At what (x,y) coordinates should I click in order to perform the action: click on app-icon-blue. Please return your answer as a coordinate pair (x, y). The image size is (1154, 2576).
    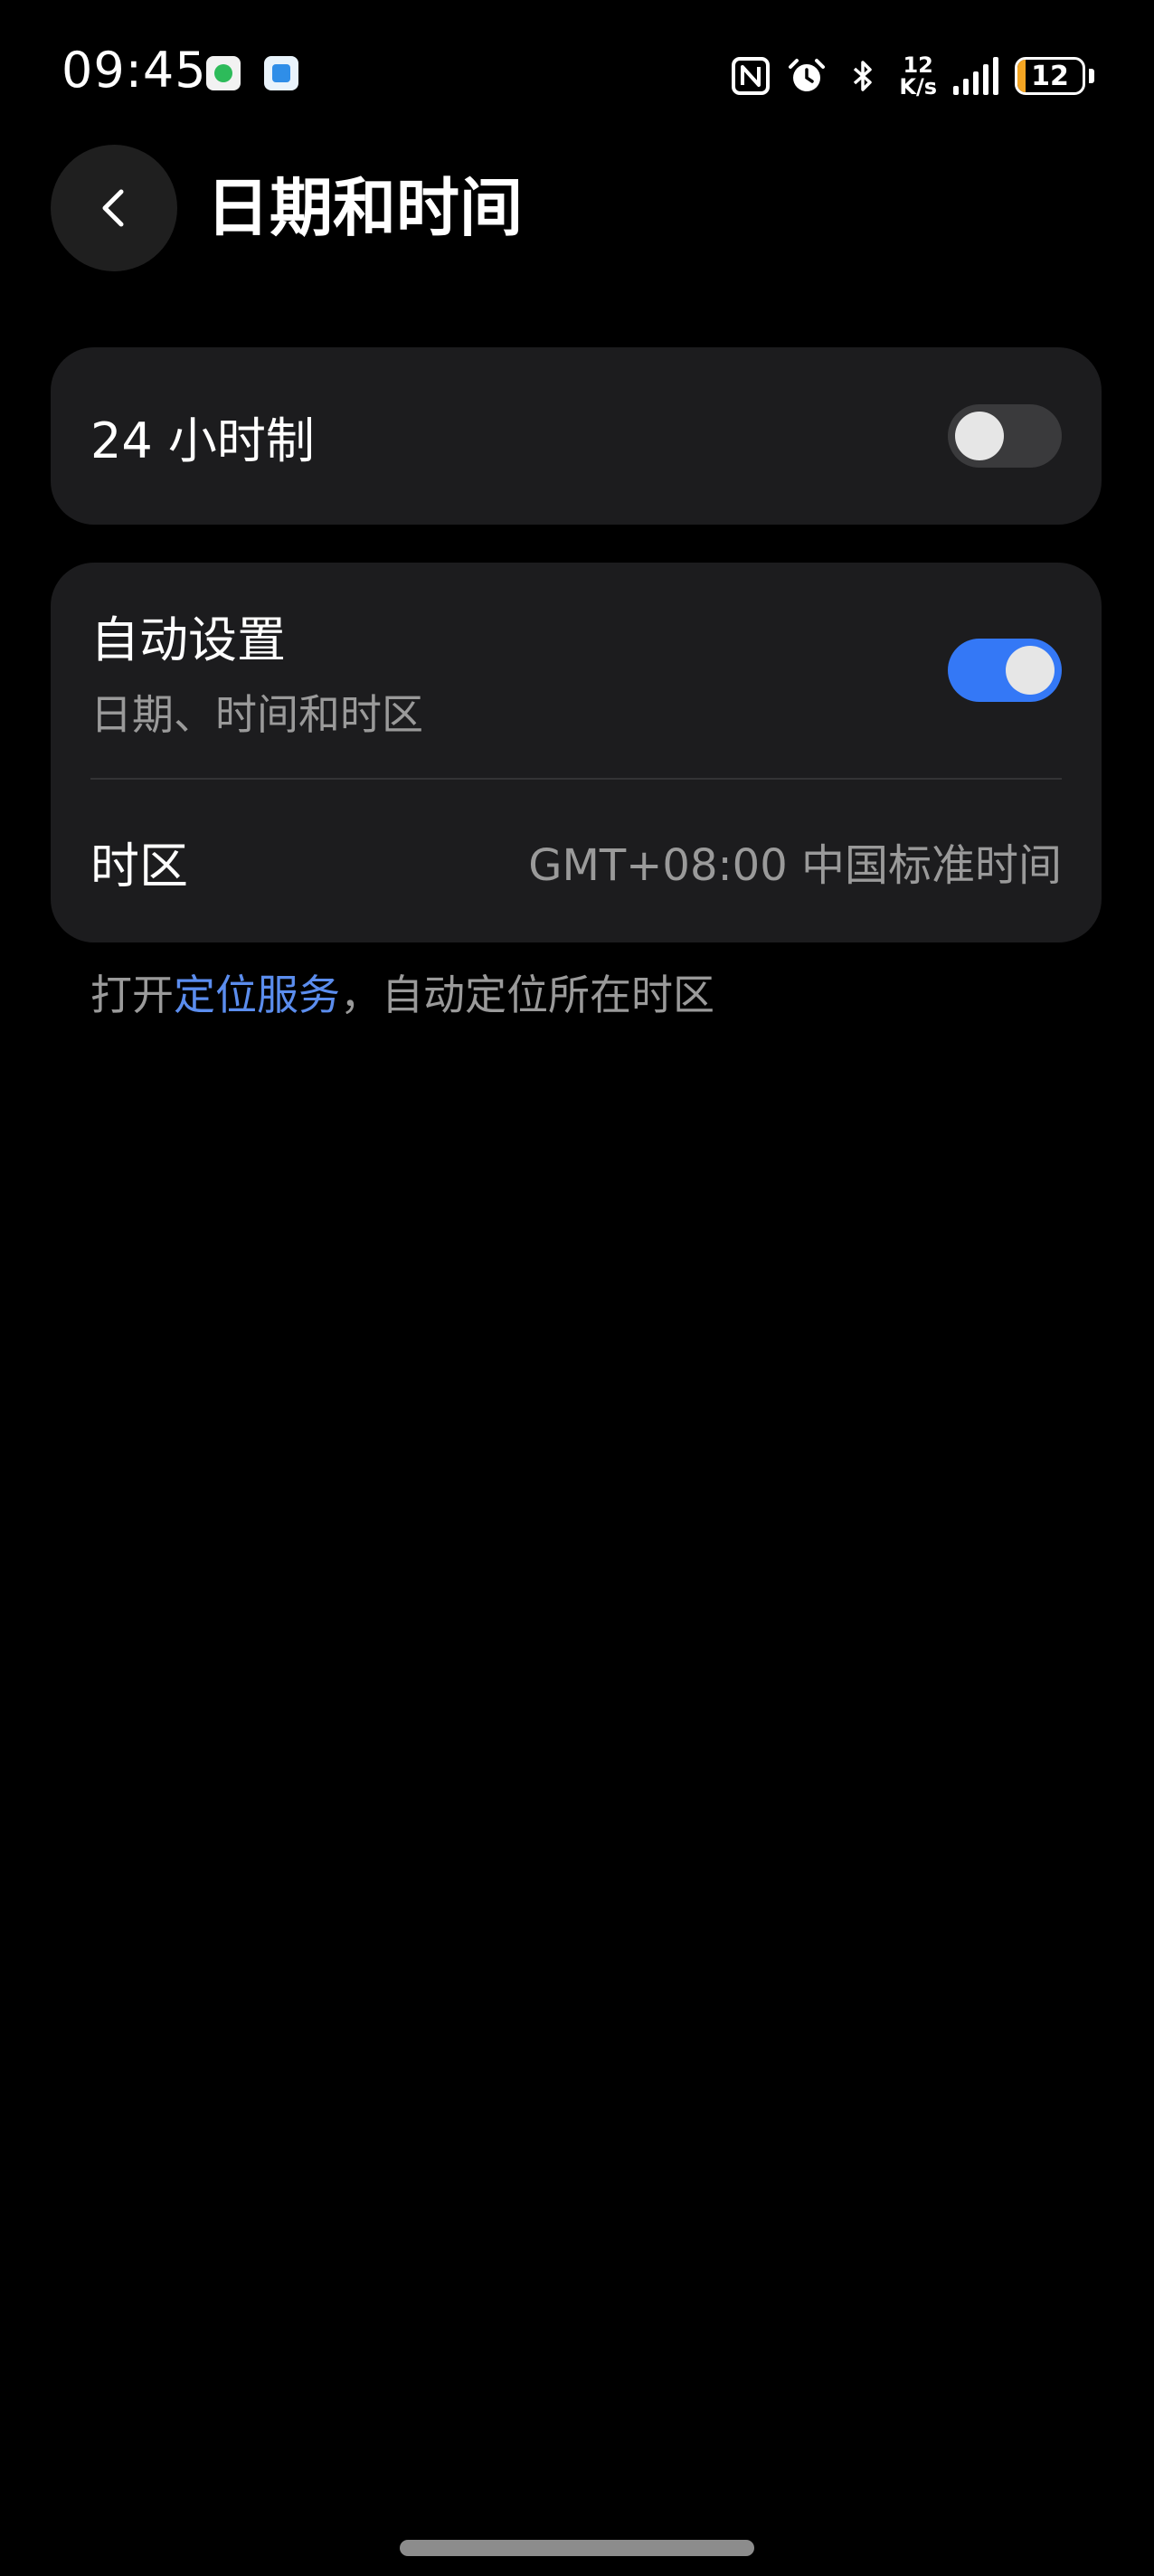
    Looking at the image, I should click on (281, 73).